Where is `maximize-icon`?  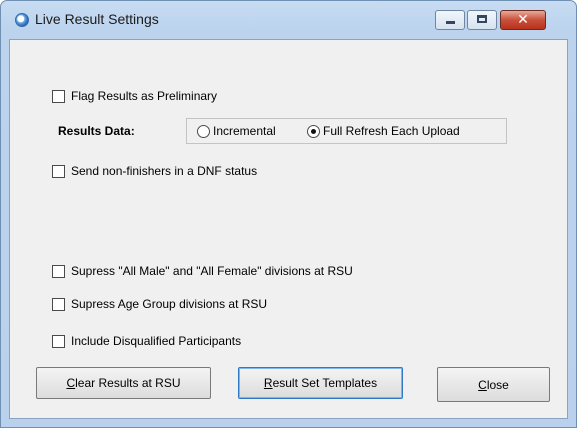
maximize-icon is located at coordinates (482, 19).